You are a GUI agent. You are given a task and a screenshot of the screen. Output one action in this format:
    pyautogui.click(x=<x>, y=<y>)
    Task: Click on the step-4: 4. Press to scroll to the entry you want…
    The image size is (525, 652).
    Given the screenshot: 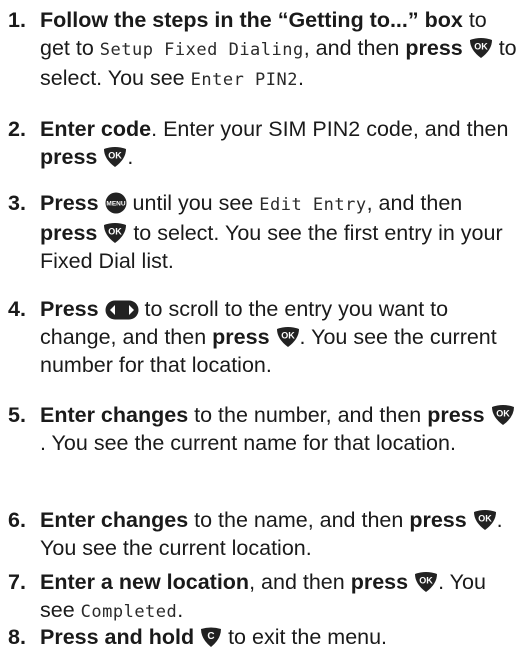 What is the action you would take?
    pyautogui.click(x=260, y=337)
    